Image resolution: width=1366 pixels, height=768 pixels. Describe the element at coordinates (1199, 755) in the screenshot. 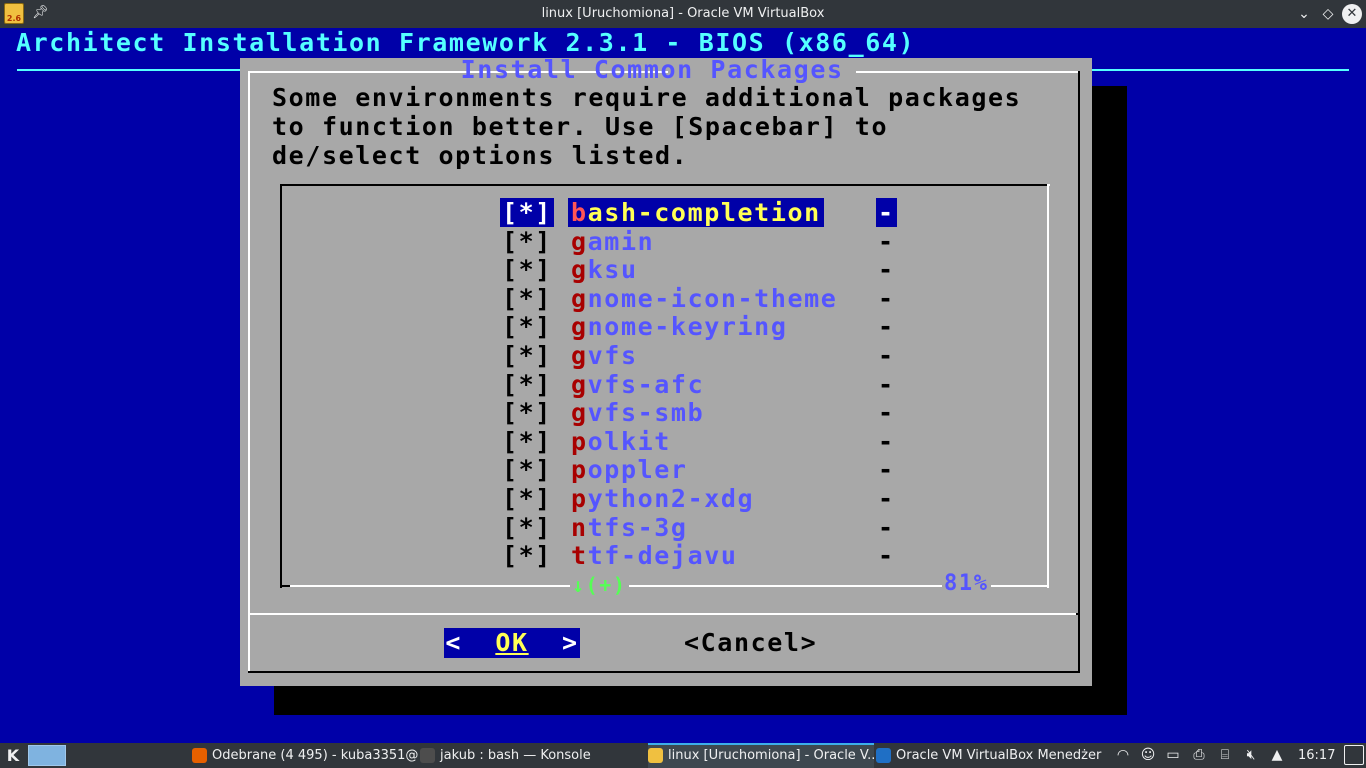

I see `printer-icon: ⎙` at that location.